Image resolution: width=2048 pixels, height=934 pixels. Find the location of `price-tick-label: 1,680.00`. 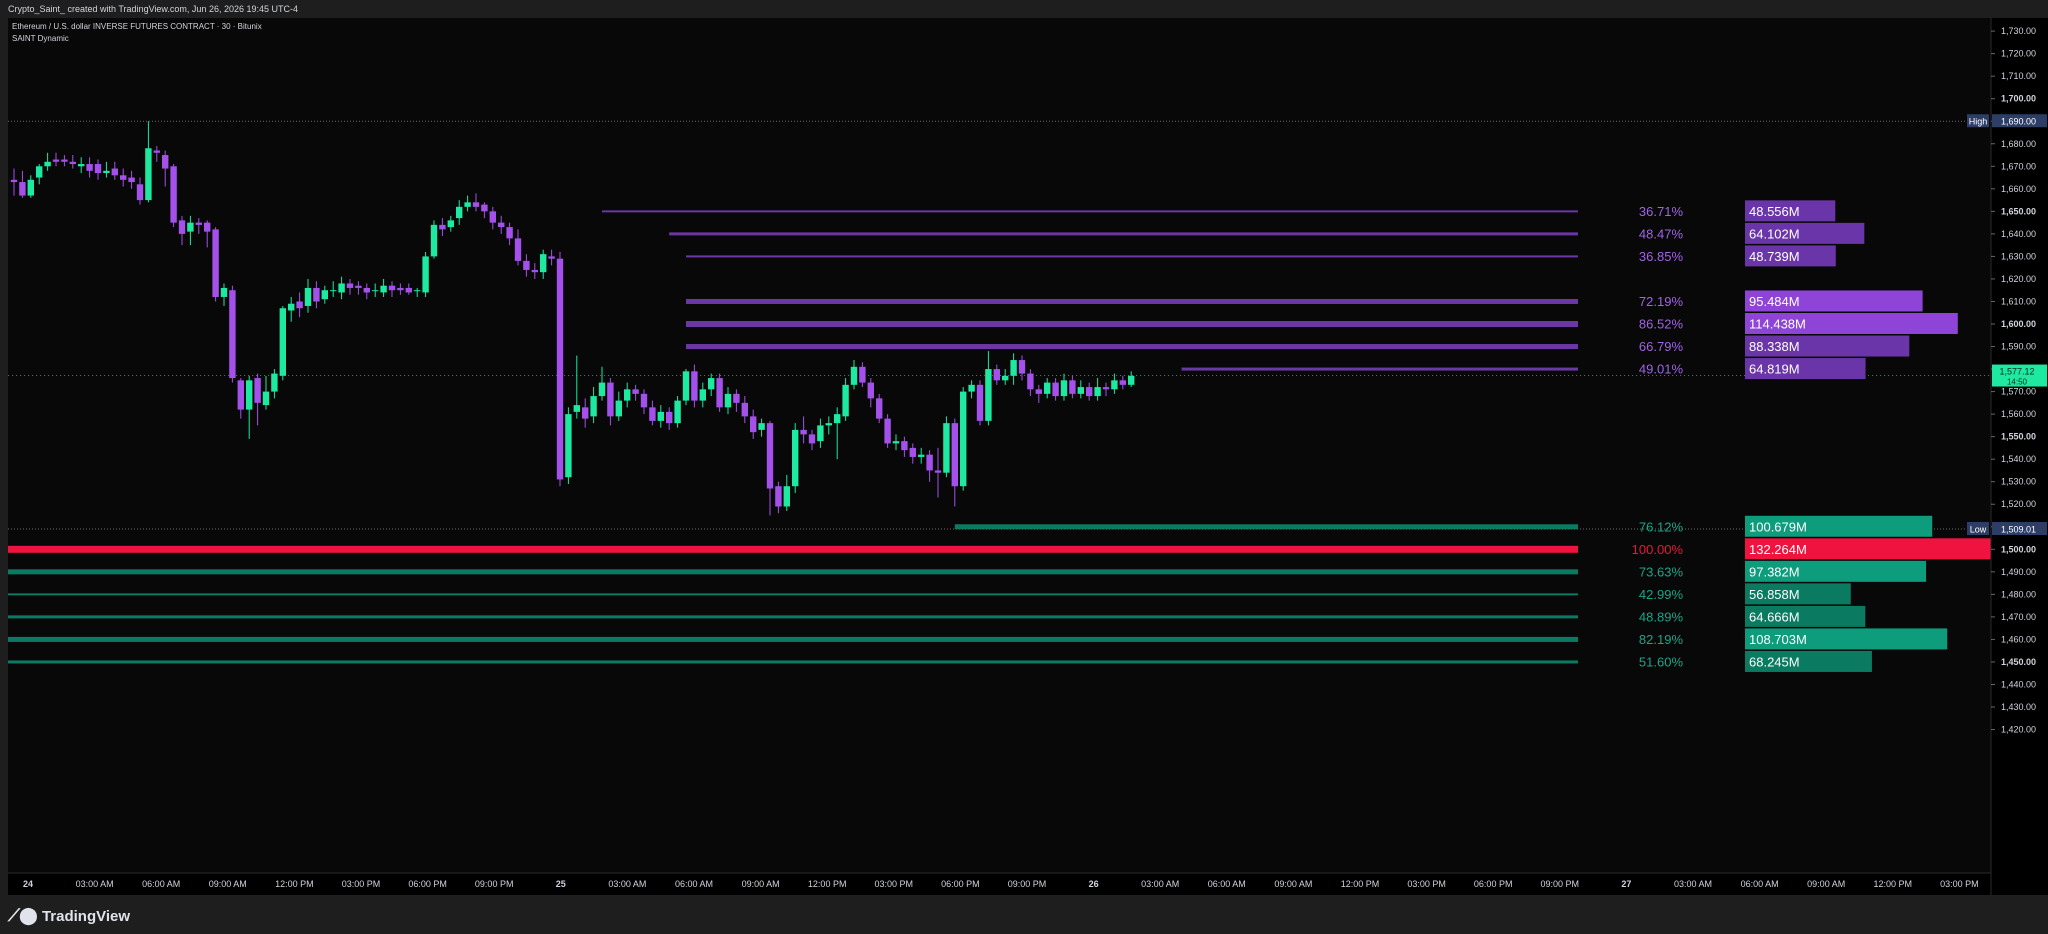

price-tick-label: 1,680.00 is located at coordinates (2018, 144).